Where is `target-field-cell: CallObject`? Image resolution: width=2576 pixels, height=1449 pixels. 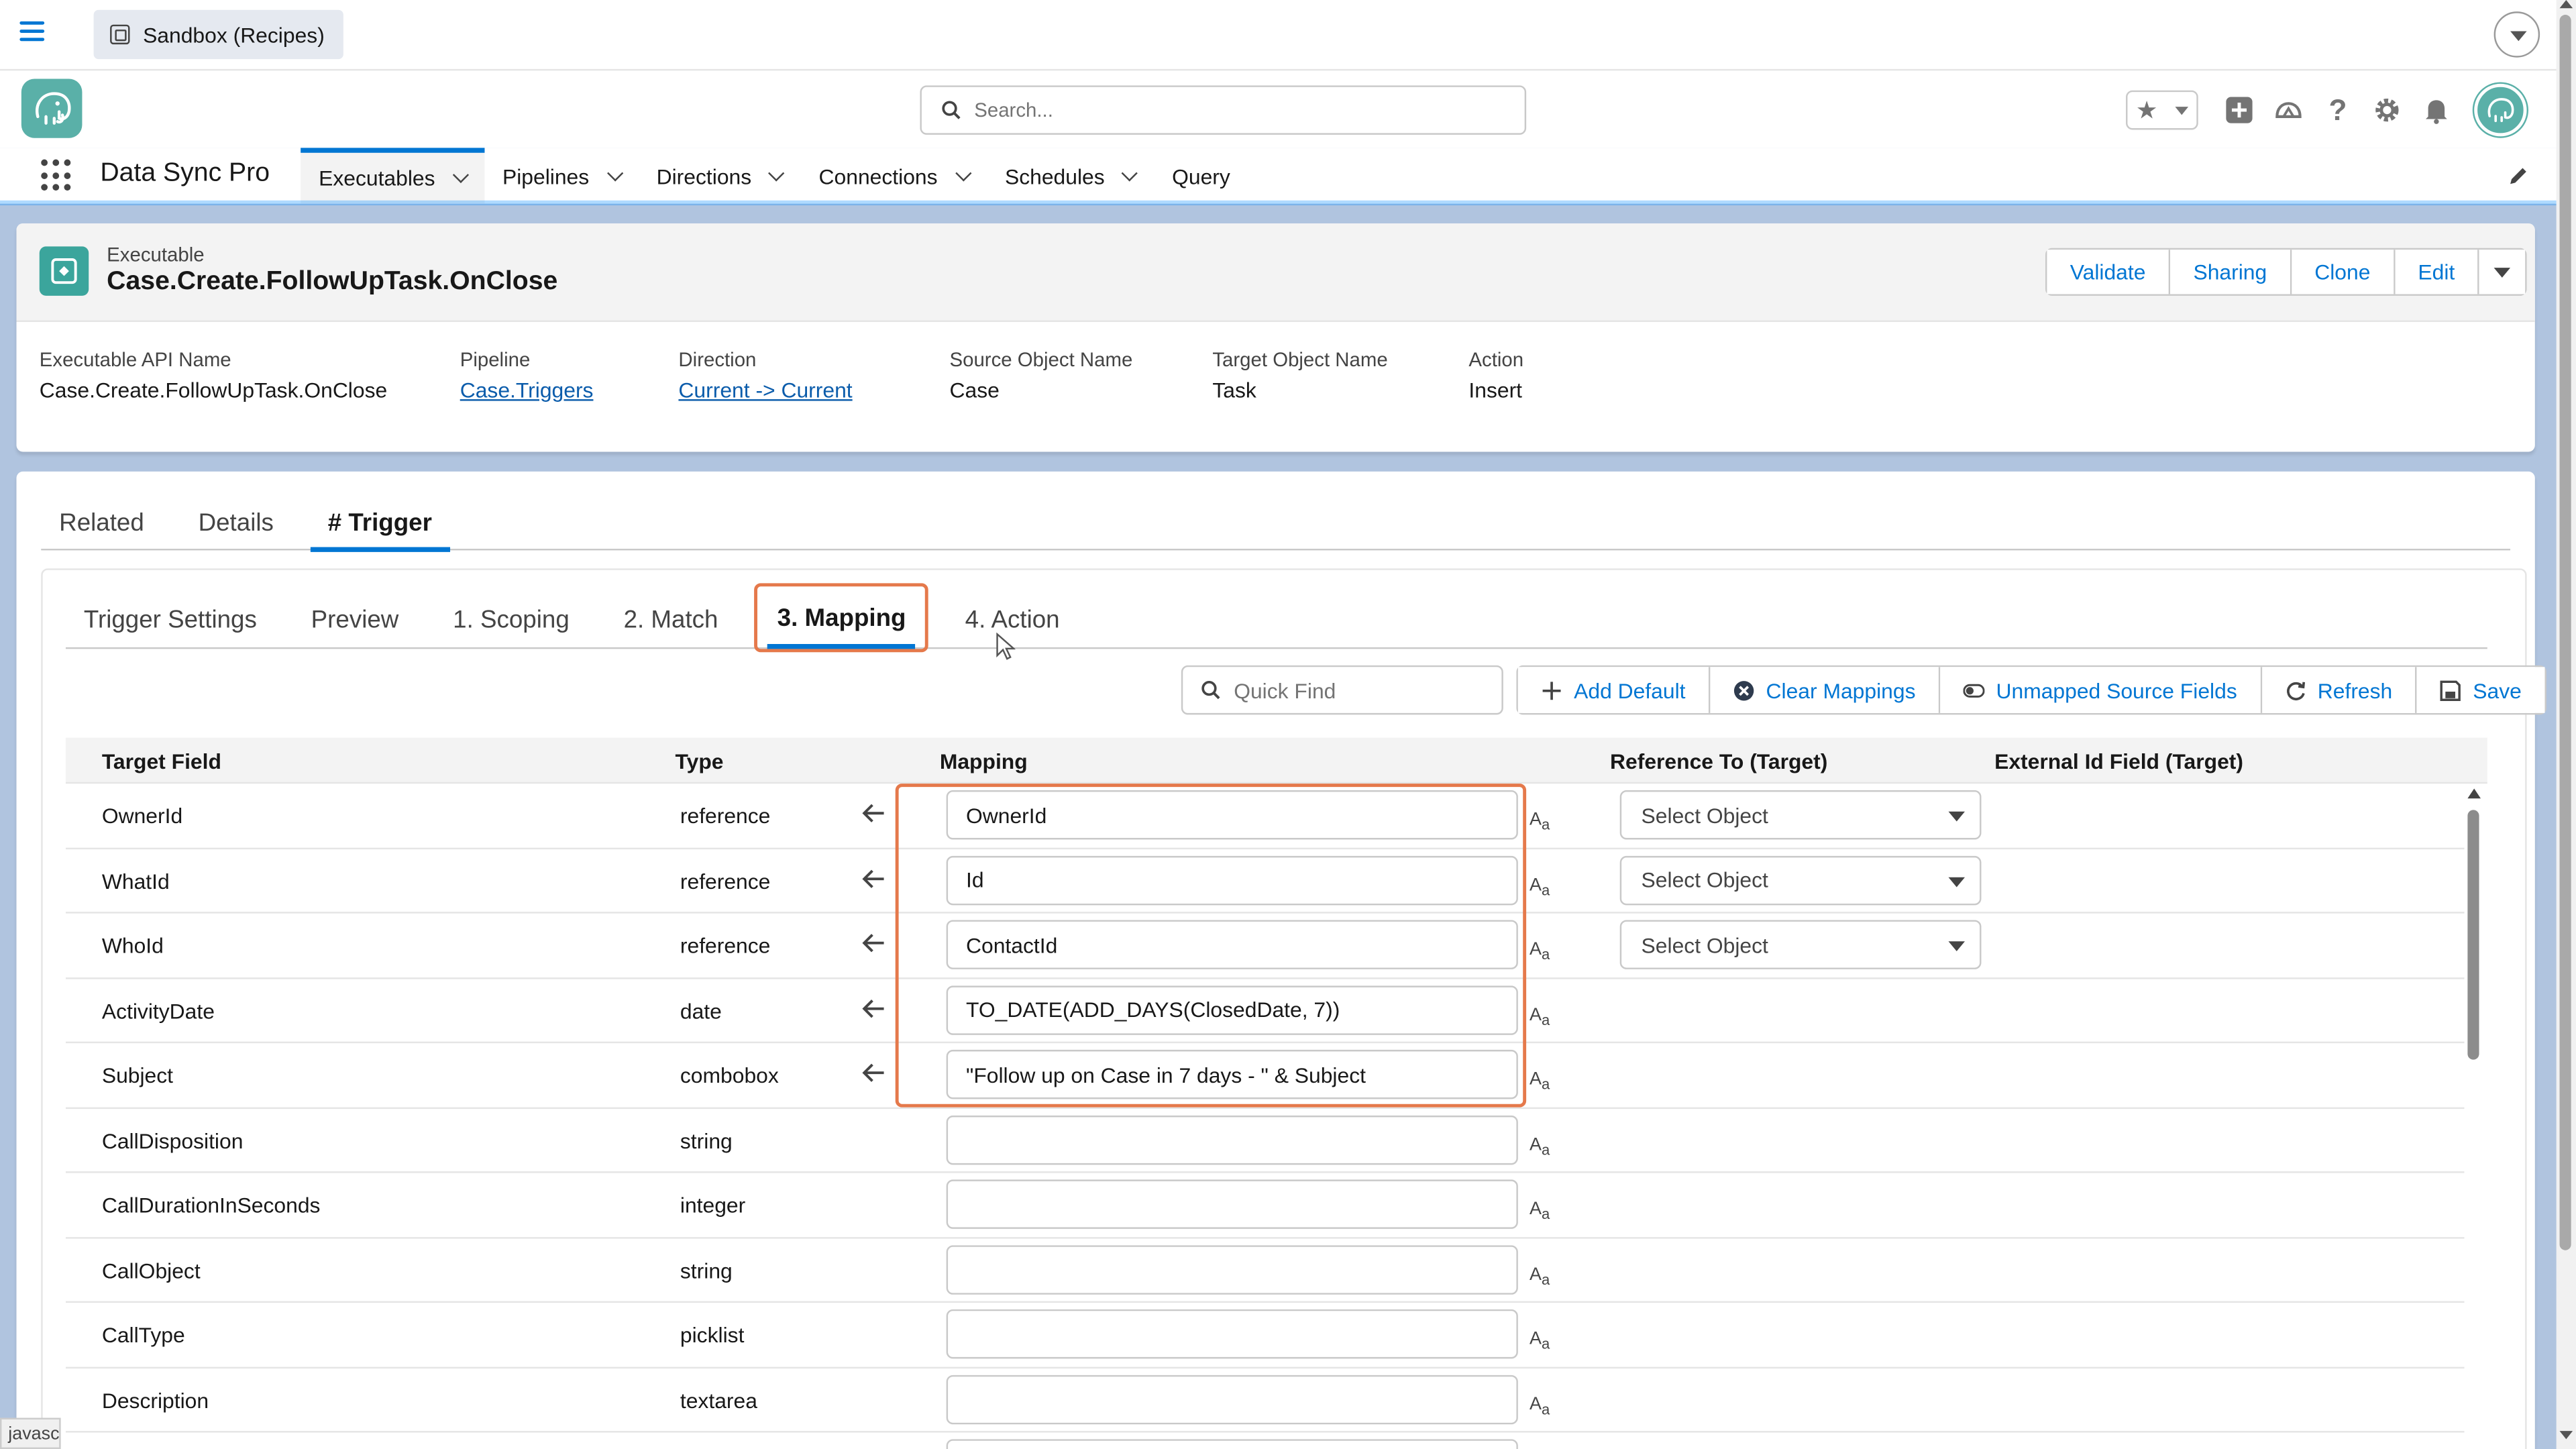
target-field-cell: CallObject is located at coordinates (151, 1270).